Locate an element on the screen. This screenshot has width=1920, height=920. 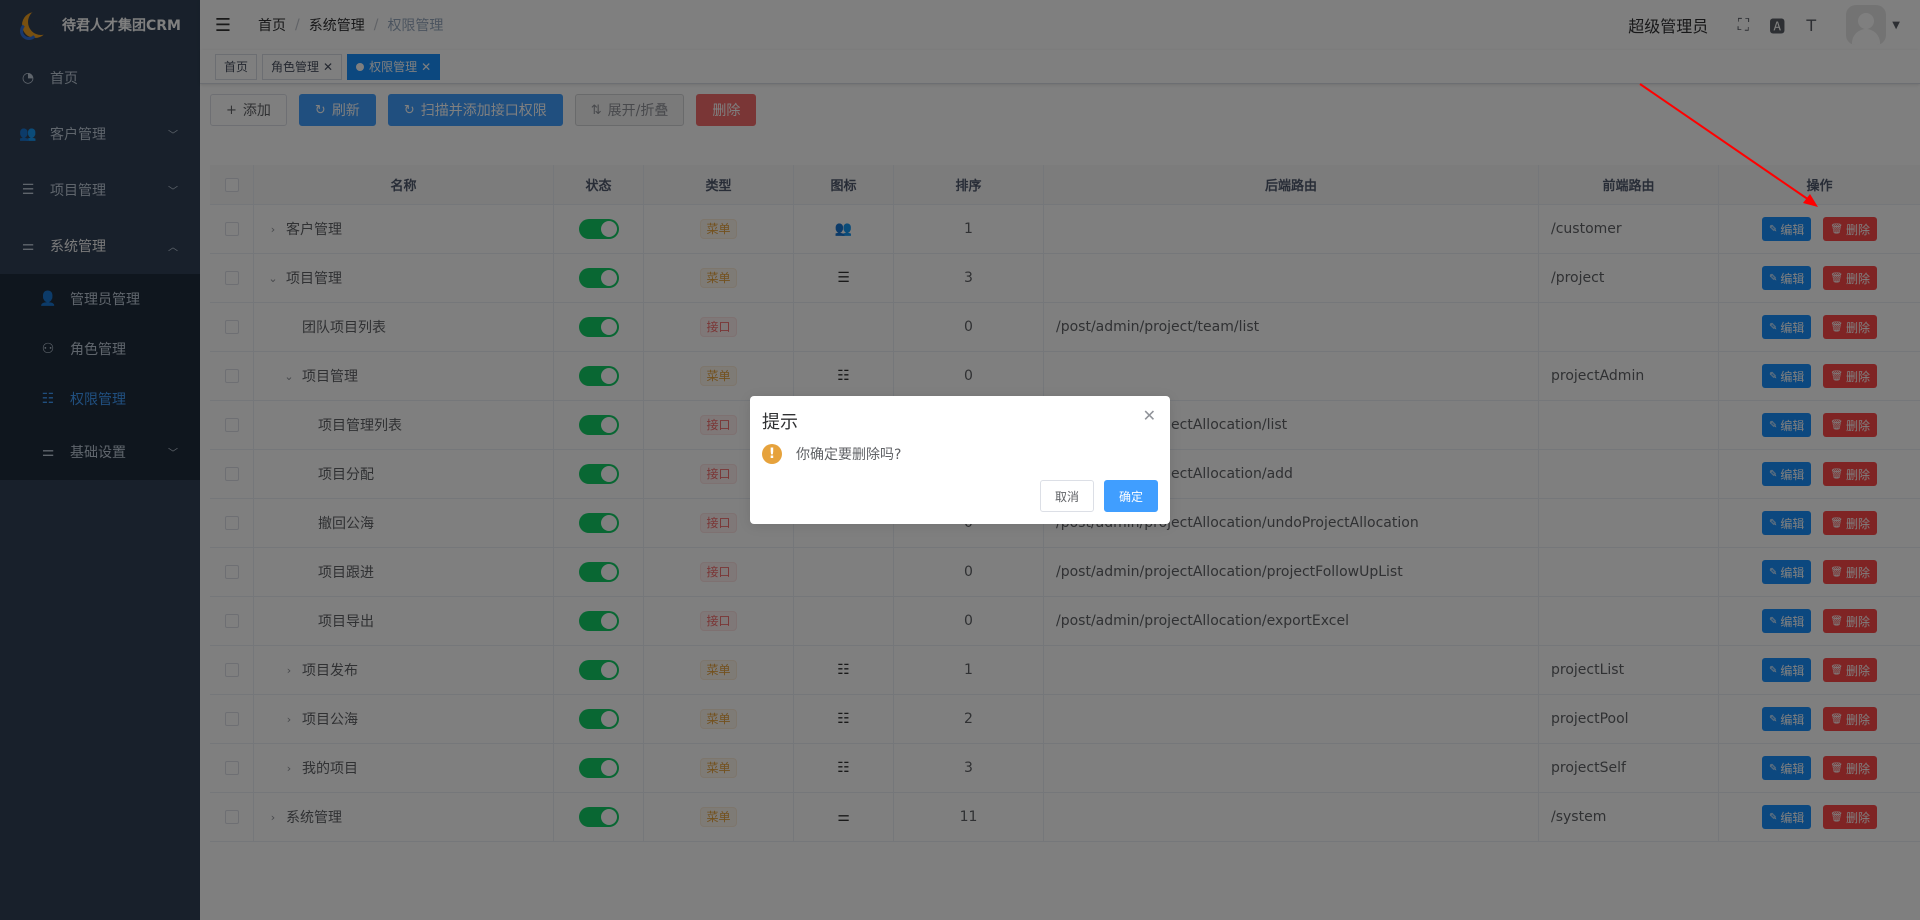
dialog-title: 提示 is located at coordinates (780, 422).